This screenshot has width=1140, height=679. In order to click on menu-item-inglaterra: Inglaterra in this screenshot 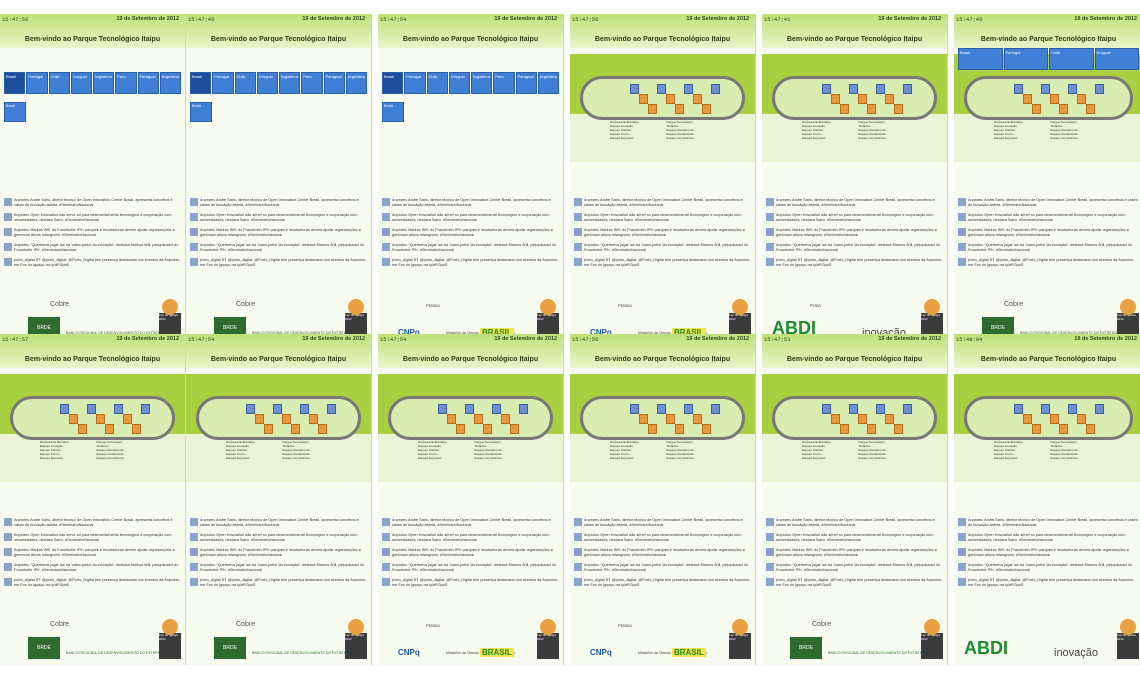, I will do `click(290, 83)`.